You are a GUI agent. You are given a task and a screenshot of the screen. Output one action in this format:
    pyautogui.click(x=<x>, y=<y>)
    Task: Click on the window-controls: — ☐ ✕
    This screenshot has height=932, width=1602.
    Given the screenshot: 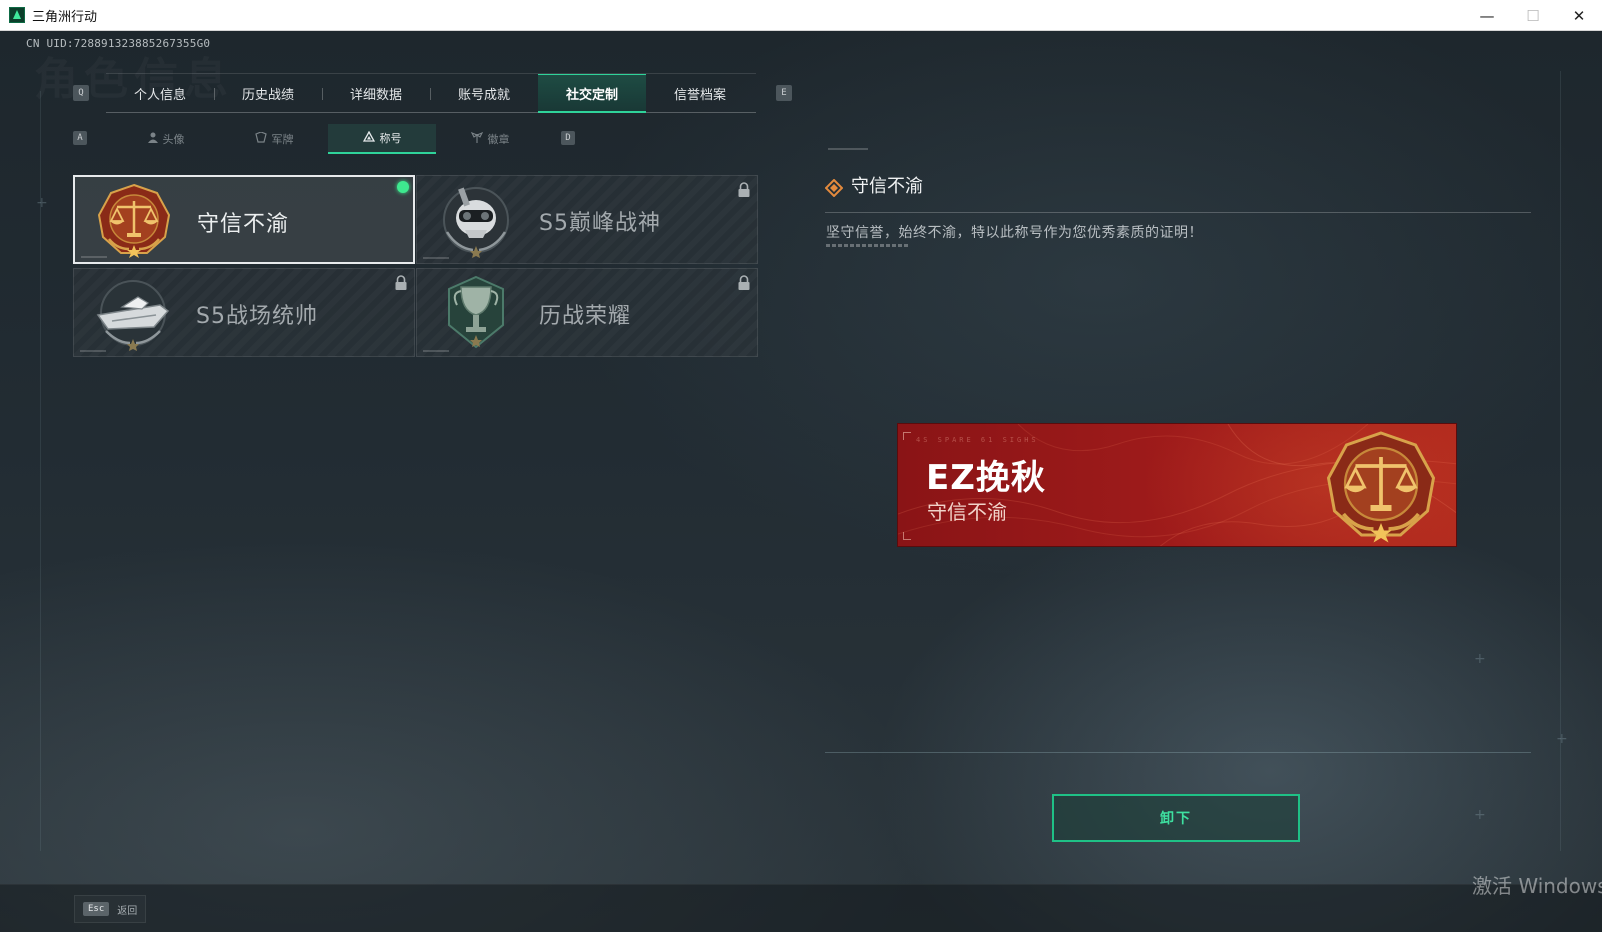 What is the action you would take?
    pyautogui.click(x=1533, y=15)
    